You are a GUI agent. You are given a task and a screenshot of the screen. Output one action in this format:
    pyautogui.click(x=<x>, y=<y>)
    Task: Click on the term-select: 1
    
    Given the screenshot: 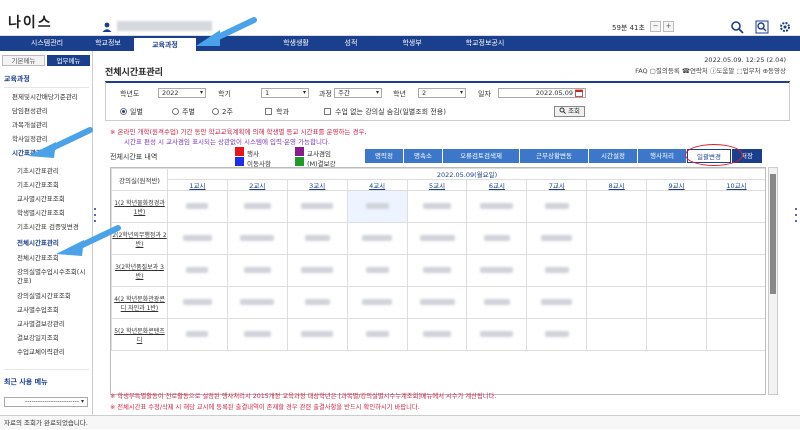 What is the action you would take?
    pyautogui.click(x=285, y=93)
    